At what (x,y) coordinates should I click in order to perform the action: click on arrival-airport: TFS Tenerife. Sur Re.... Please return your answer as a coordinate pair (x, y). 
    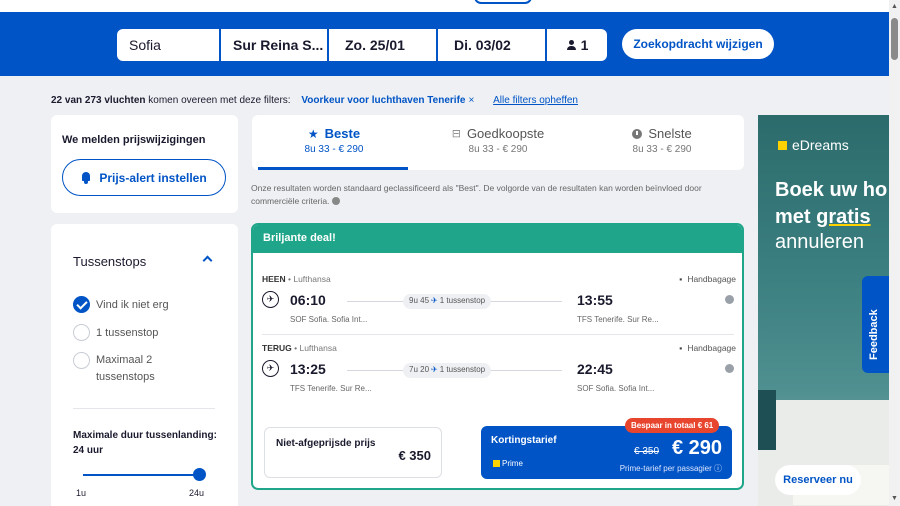
    Looking at the image, I should click on (618, 319).